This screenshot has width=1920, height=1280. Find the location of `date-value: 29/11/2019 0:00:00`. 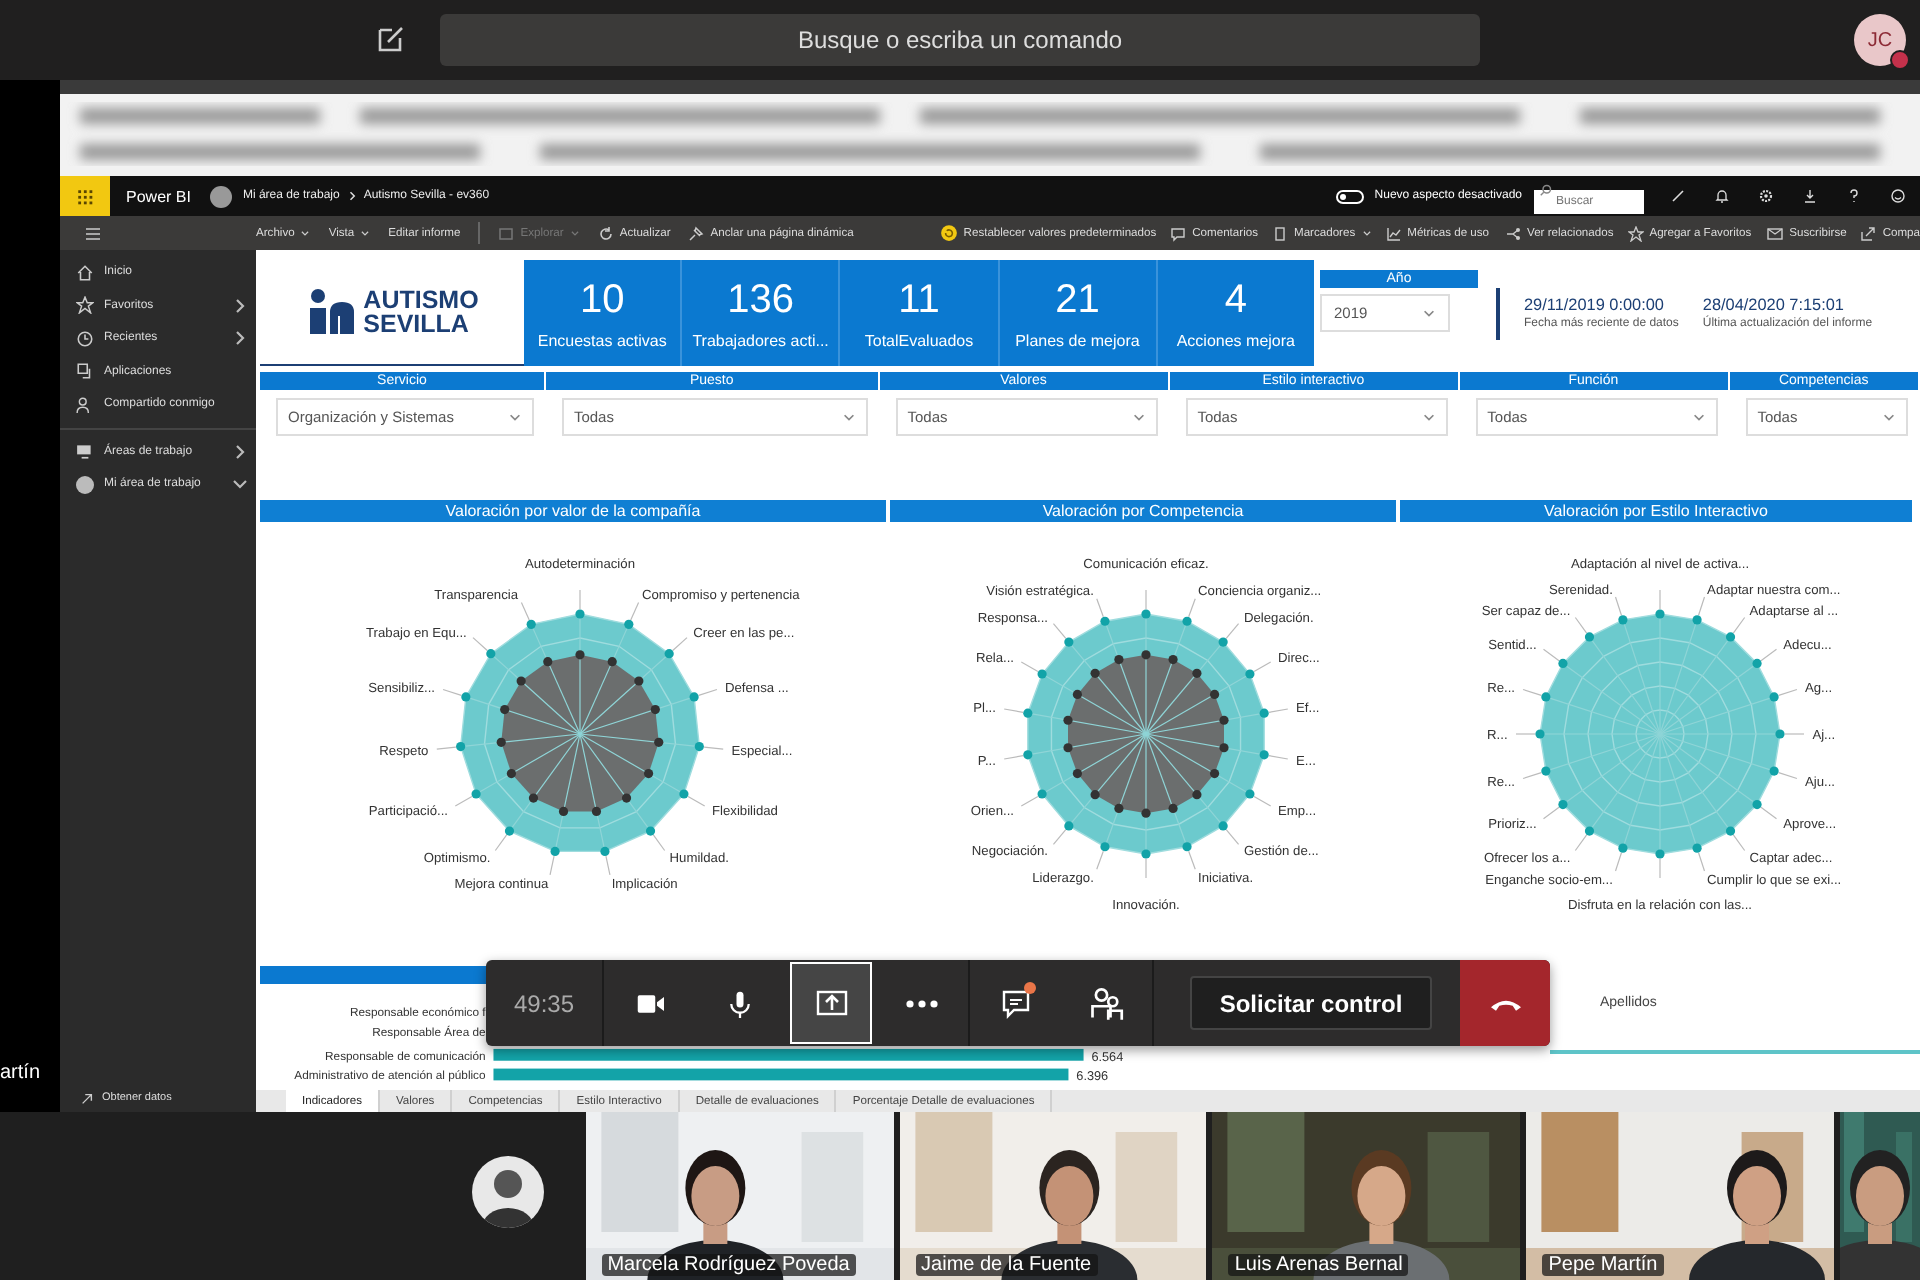

date-value: 29/11/2019 0:00:00 is located at coordinates (1595, 305).